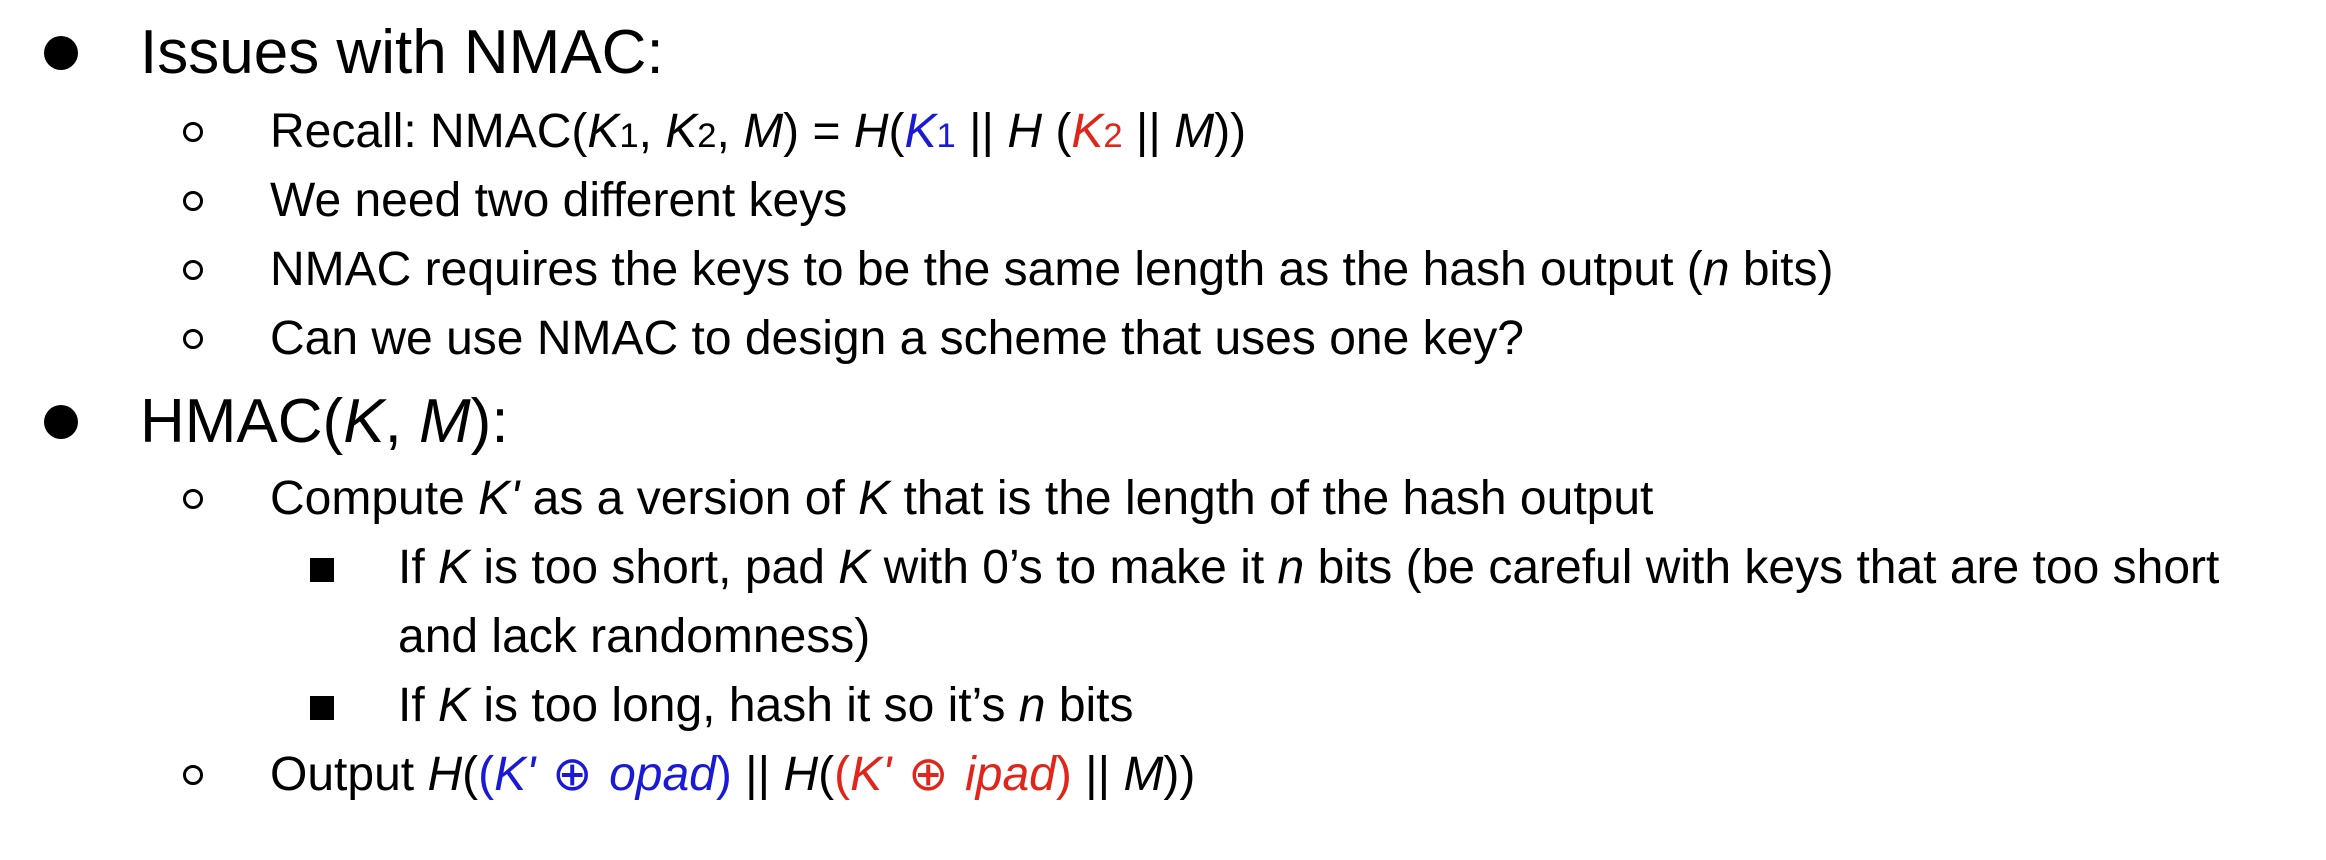 This screenshot has width=2326, height=860. Describe the element at coordinates (654, 567) in the screenshot. I see `list-item-text: is too short, pad` at that location.